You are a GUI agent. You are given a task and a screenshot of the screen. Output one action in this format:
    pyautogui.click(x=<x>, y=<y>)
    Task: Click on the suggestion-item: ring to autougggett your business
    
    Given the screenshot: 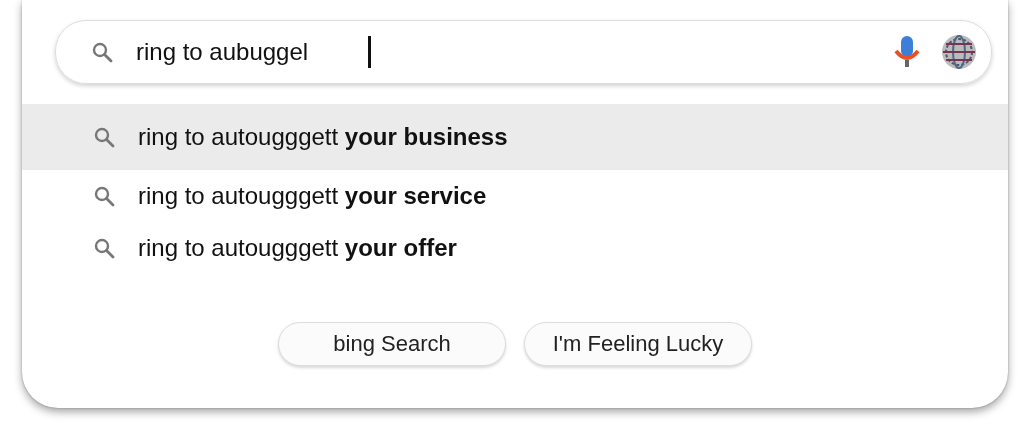 What is the action you would take?
    pyautogui.click(x=515, y=137)
    